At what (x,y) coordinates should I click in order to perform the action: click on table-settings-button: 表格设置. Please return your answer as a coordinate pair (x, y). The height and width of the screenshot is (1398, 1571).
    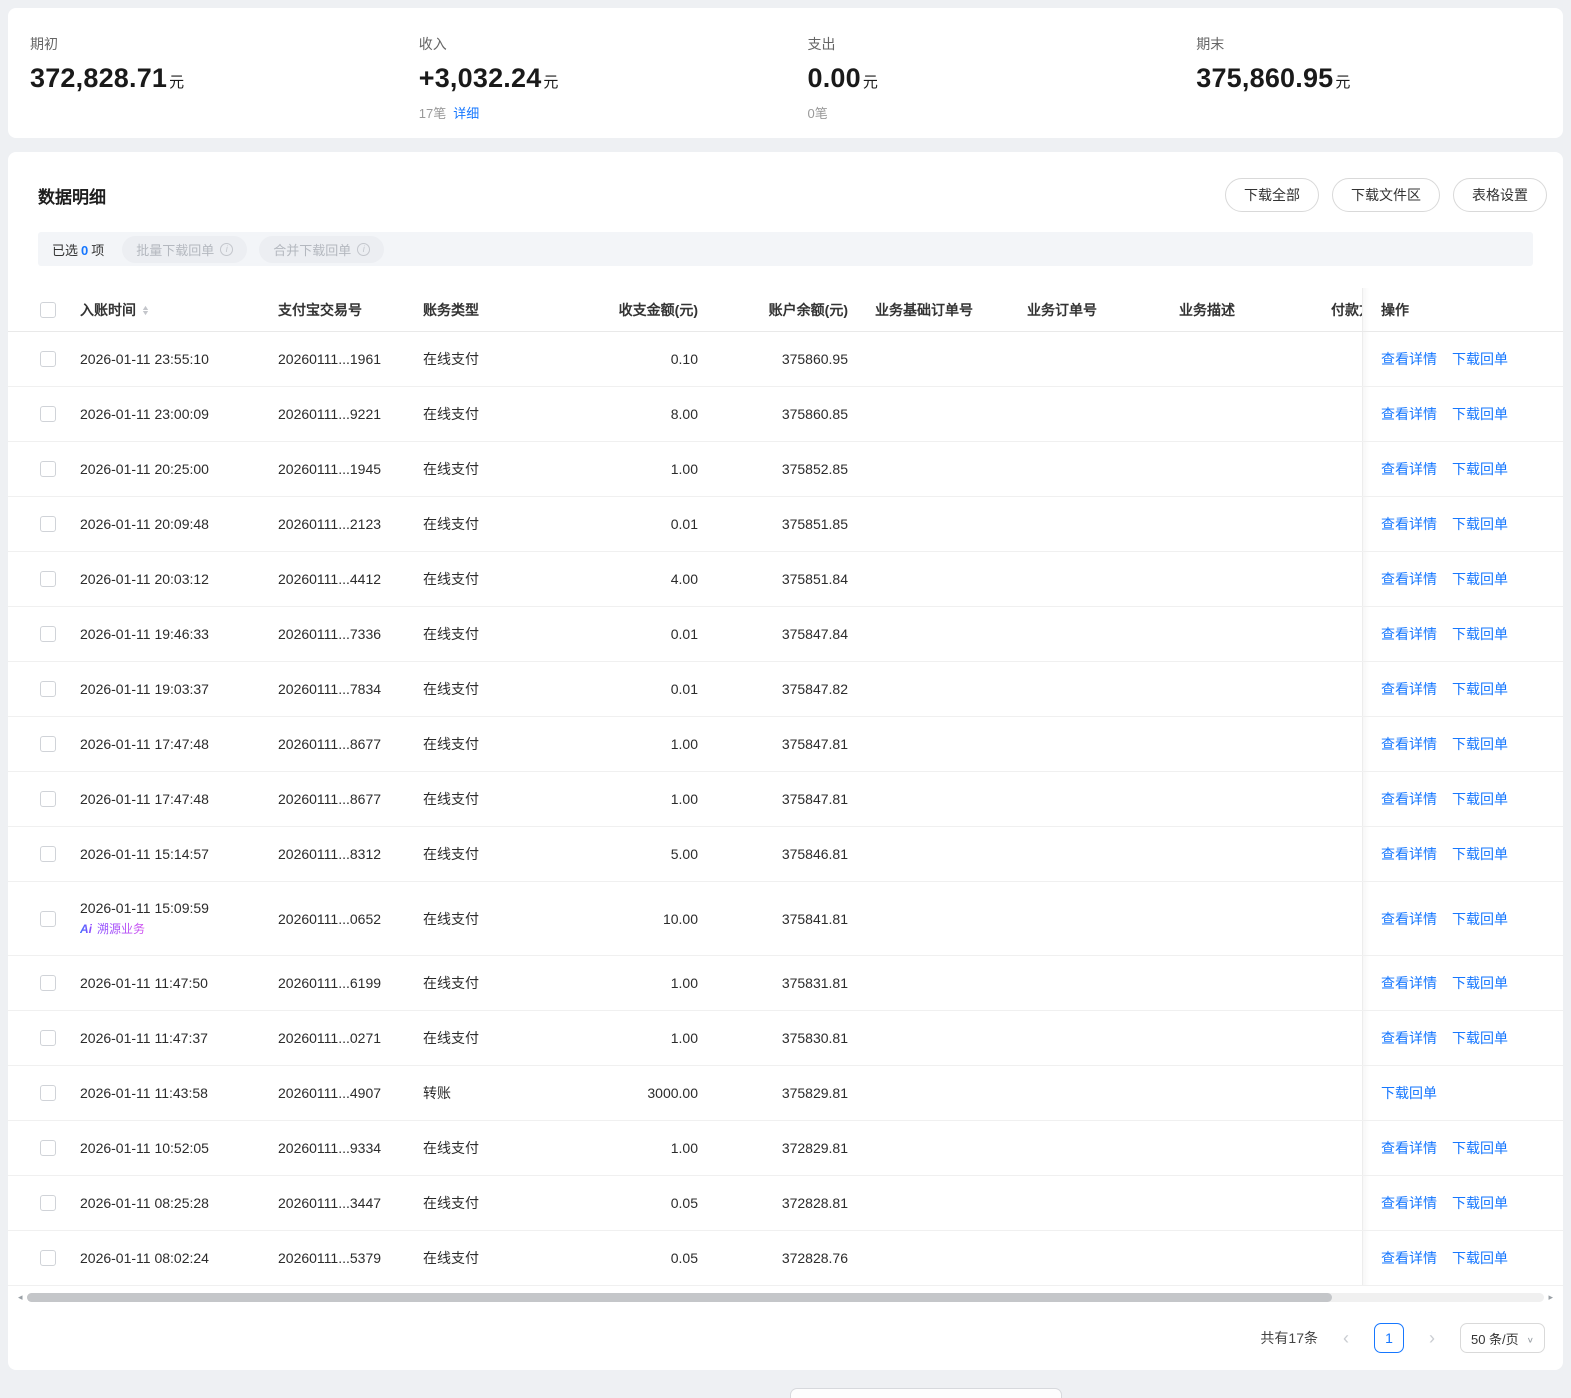
    Looking at the image, I should click on (1500, 195).